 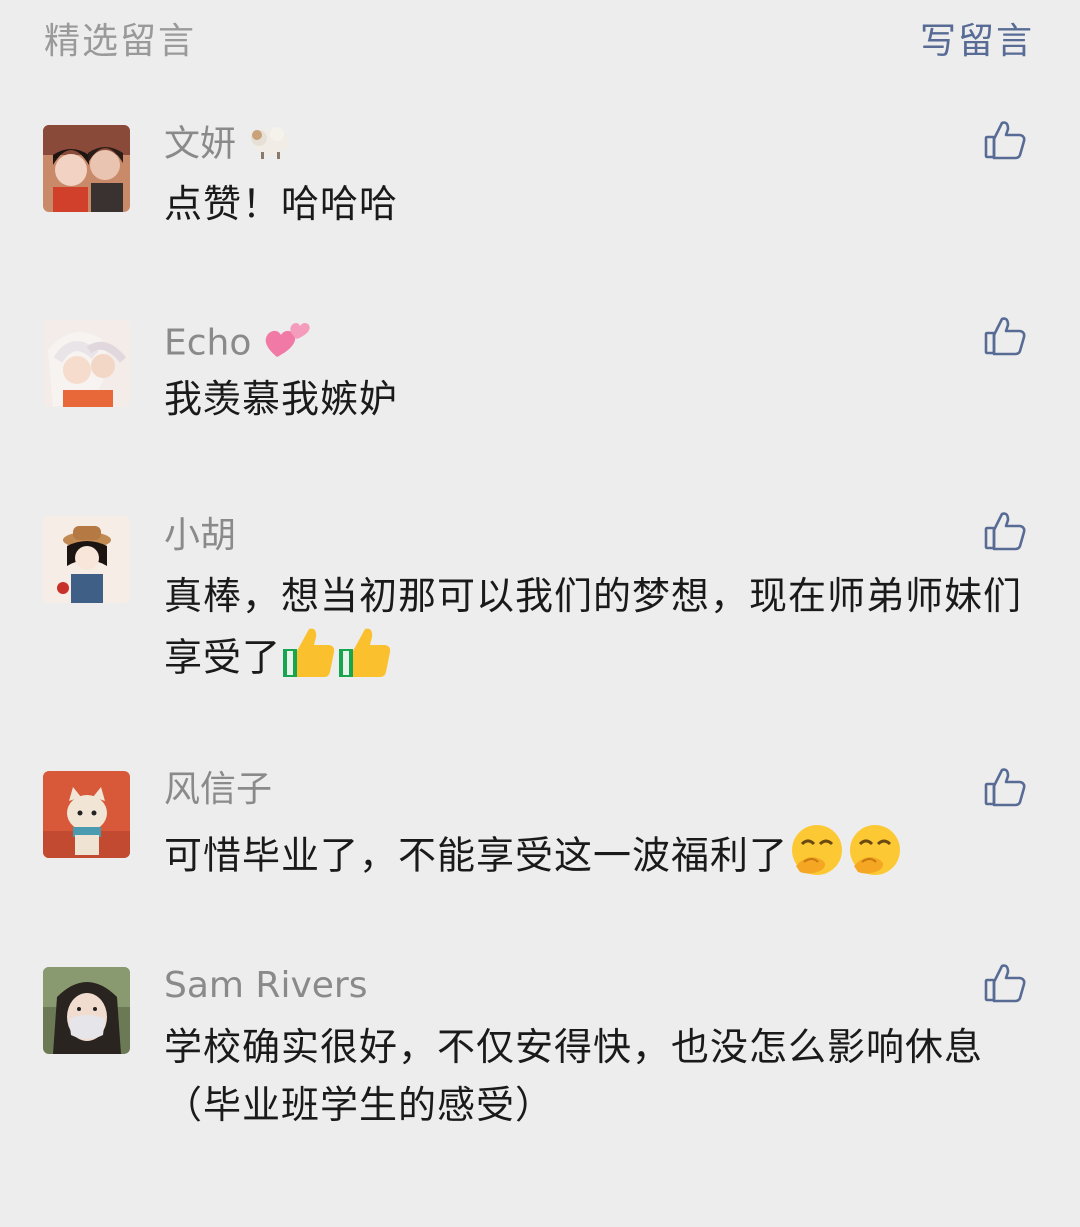 I want to click on nickname: Echo, so click(x=208, y=343).